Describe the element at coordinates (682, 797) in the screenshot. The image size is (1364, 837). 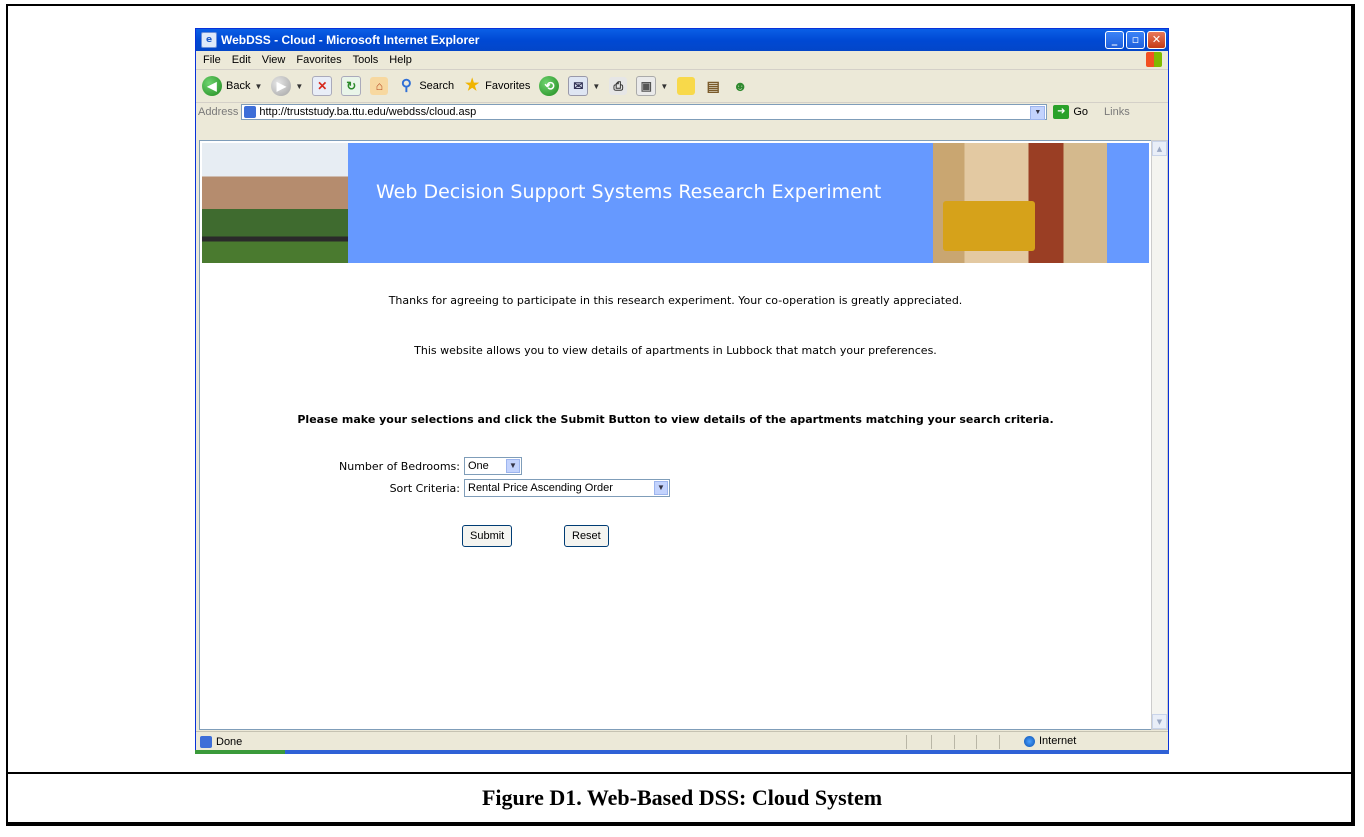
I see `figure-caption: Figure D1. Web-Based DSS: Cloud System` at that location.